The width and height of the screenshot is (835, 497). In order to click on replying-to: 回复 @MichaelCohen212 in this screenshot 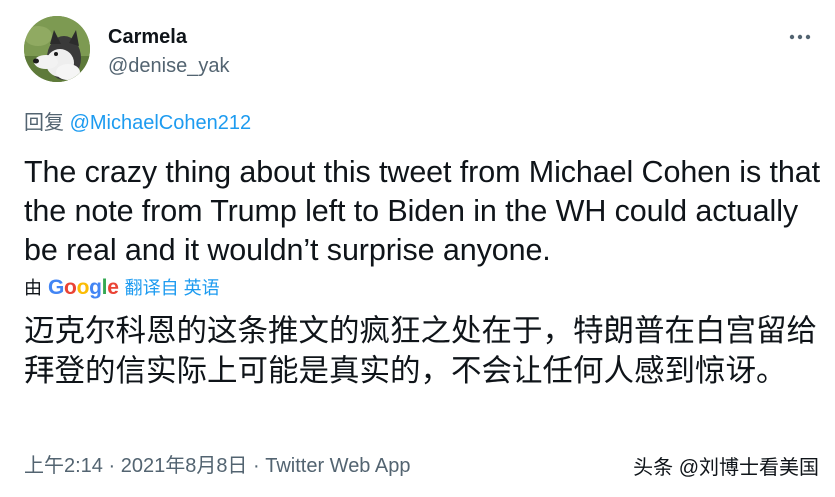, I will do `click(137, 123)`.